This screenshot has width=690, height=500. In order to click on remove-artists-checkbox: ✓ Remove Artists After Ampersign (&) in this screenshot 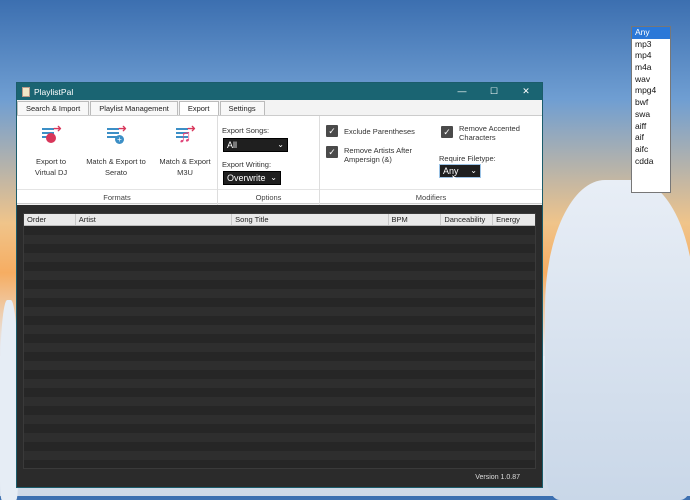, I will do `click(376, 155)`.